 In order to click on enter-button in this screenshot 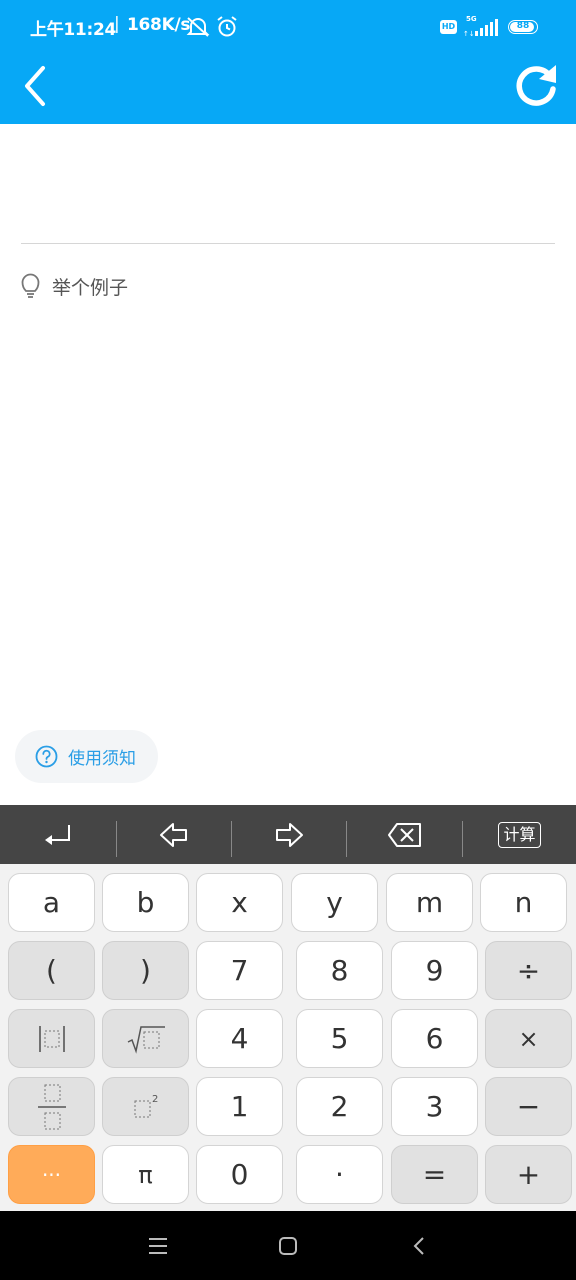, I will do `click(58, 834)`.